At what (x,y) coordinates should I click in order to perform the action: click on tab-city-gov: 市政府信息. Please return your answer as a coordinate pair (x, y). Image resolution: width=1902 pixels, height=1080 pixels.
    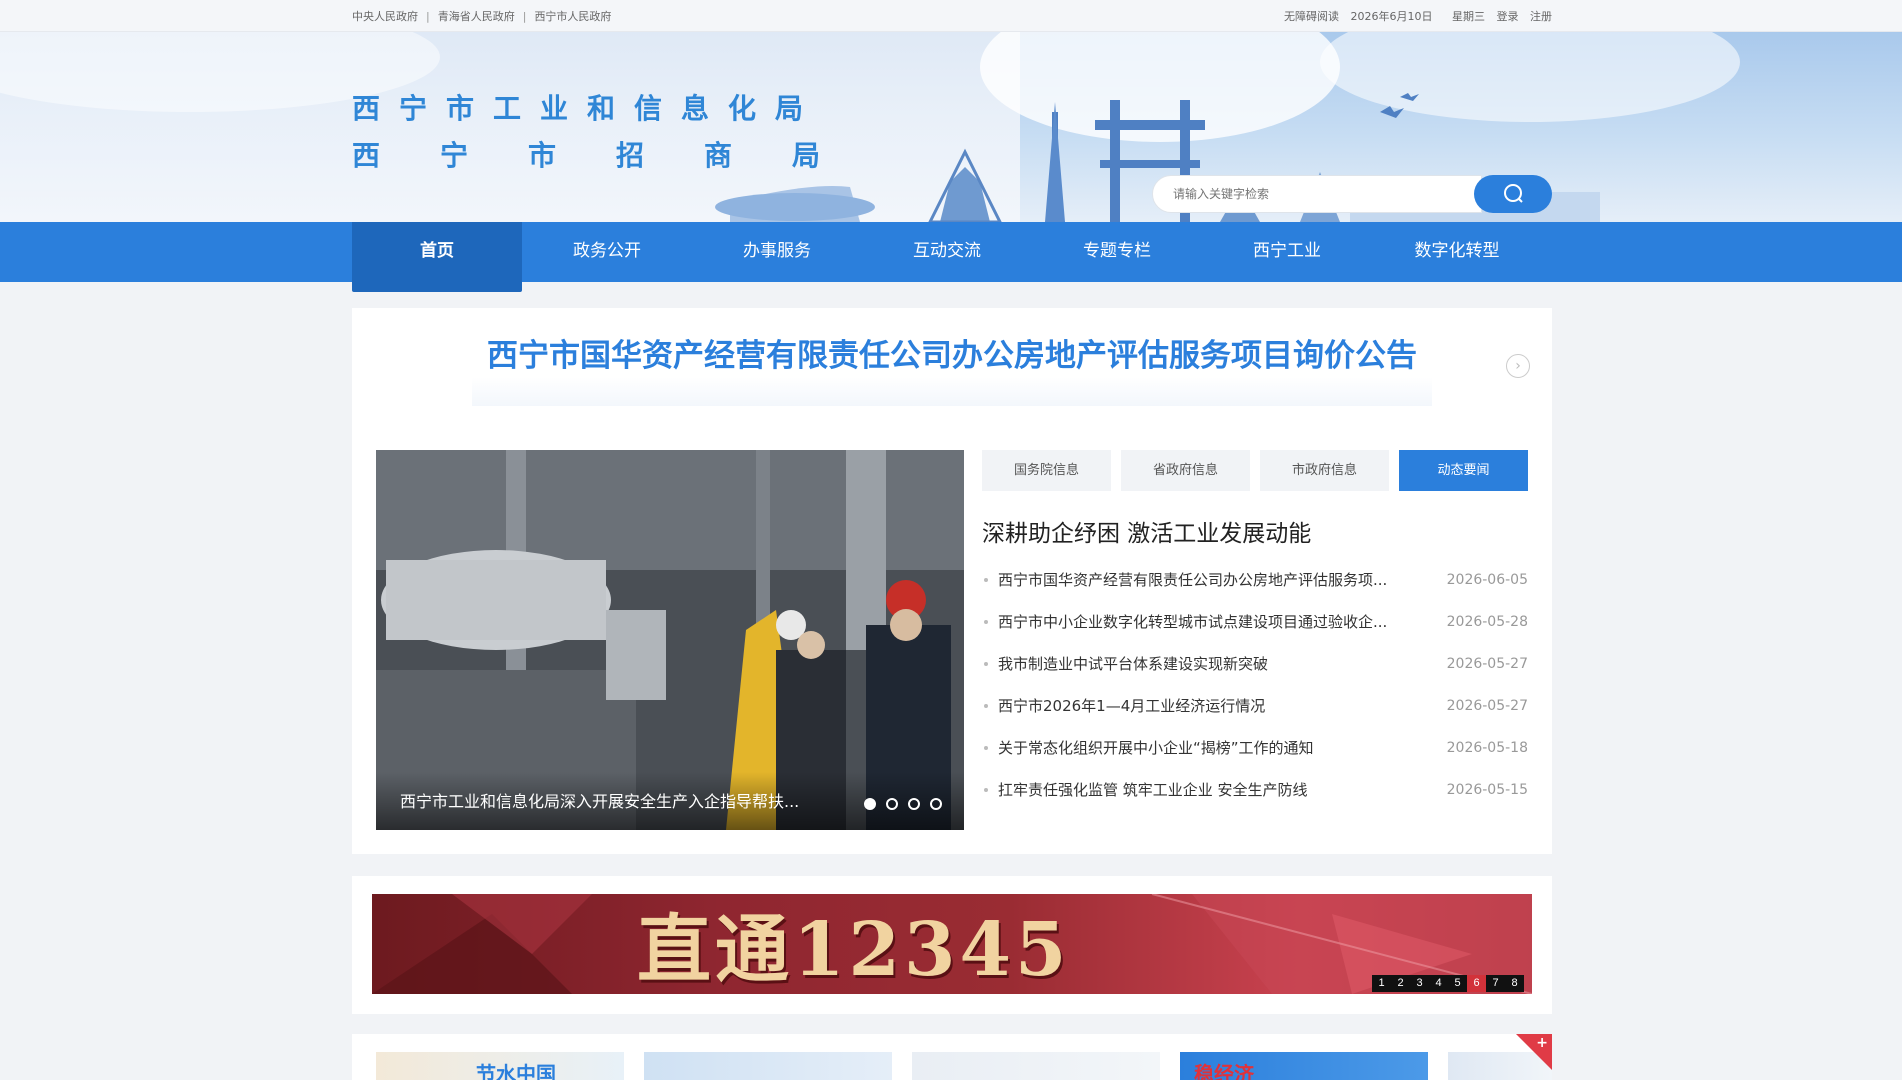
    Looking at the image, I should click on (1324, 470).